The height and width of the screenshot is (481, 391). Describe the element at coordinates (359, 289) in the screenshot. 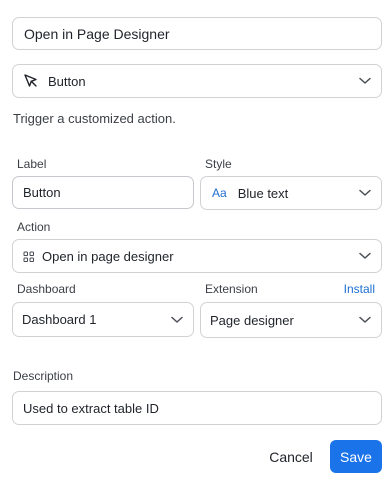

I see `install-link: Install` at that location.